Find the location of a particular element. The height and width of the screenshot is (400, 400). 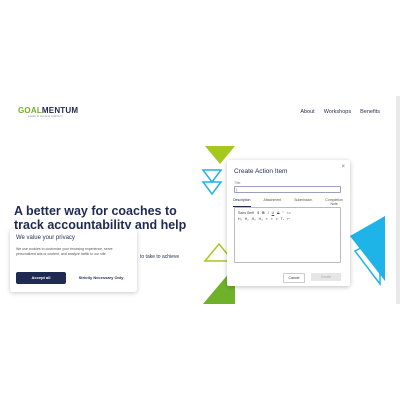

cookie-title: We value your privacy is located at coordinates (45, 238).